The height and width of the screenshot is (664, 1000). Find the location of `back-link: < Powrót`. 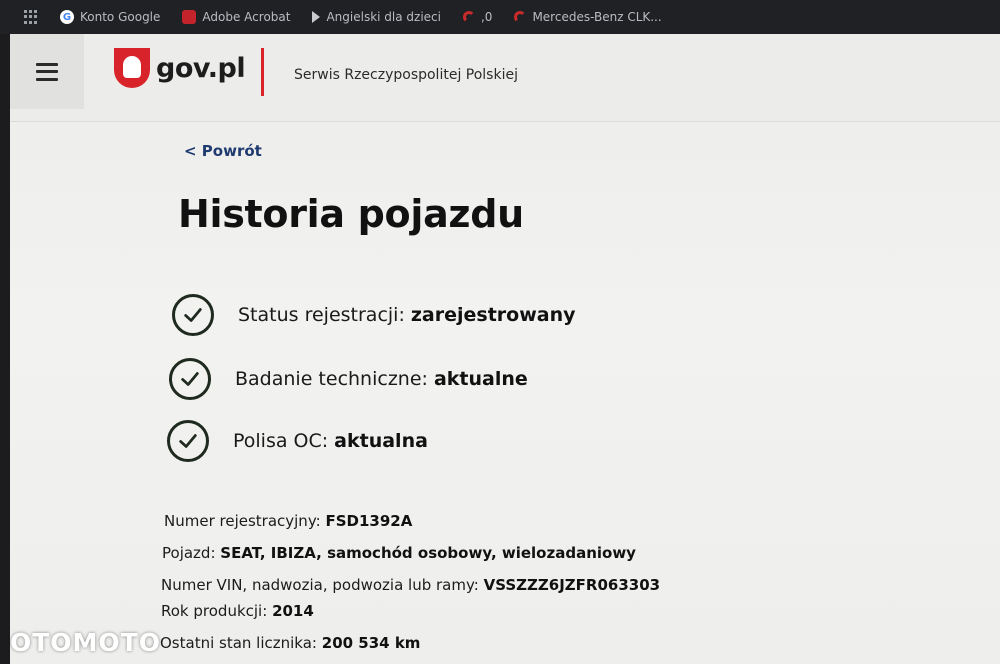

back-link: < Powrót is located at coordinates (223, 151).